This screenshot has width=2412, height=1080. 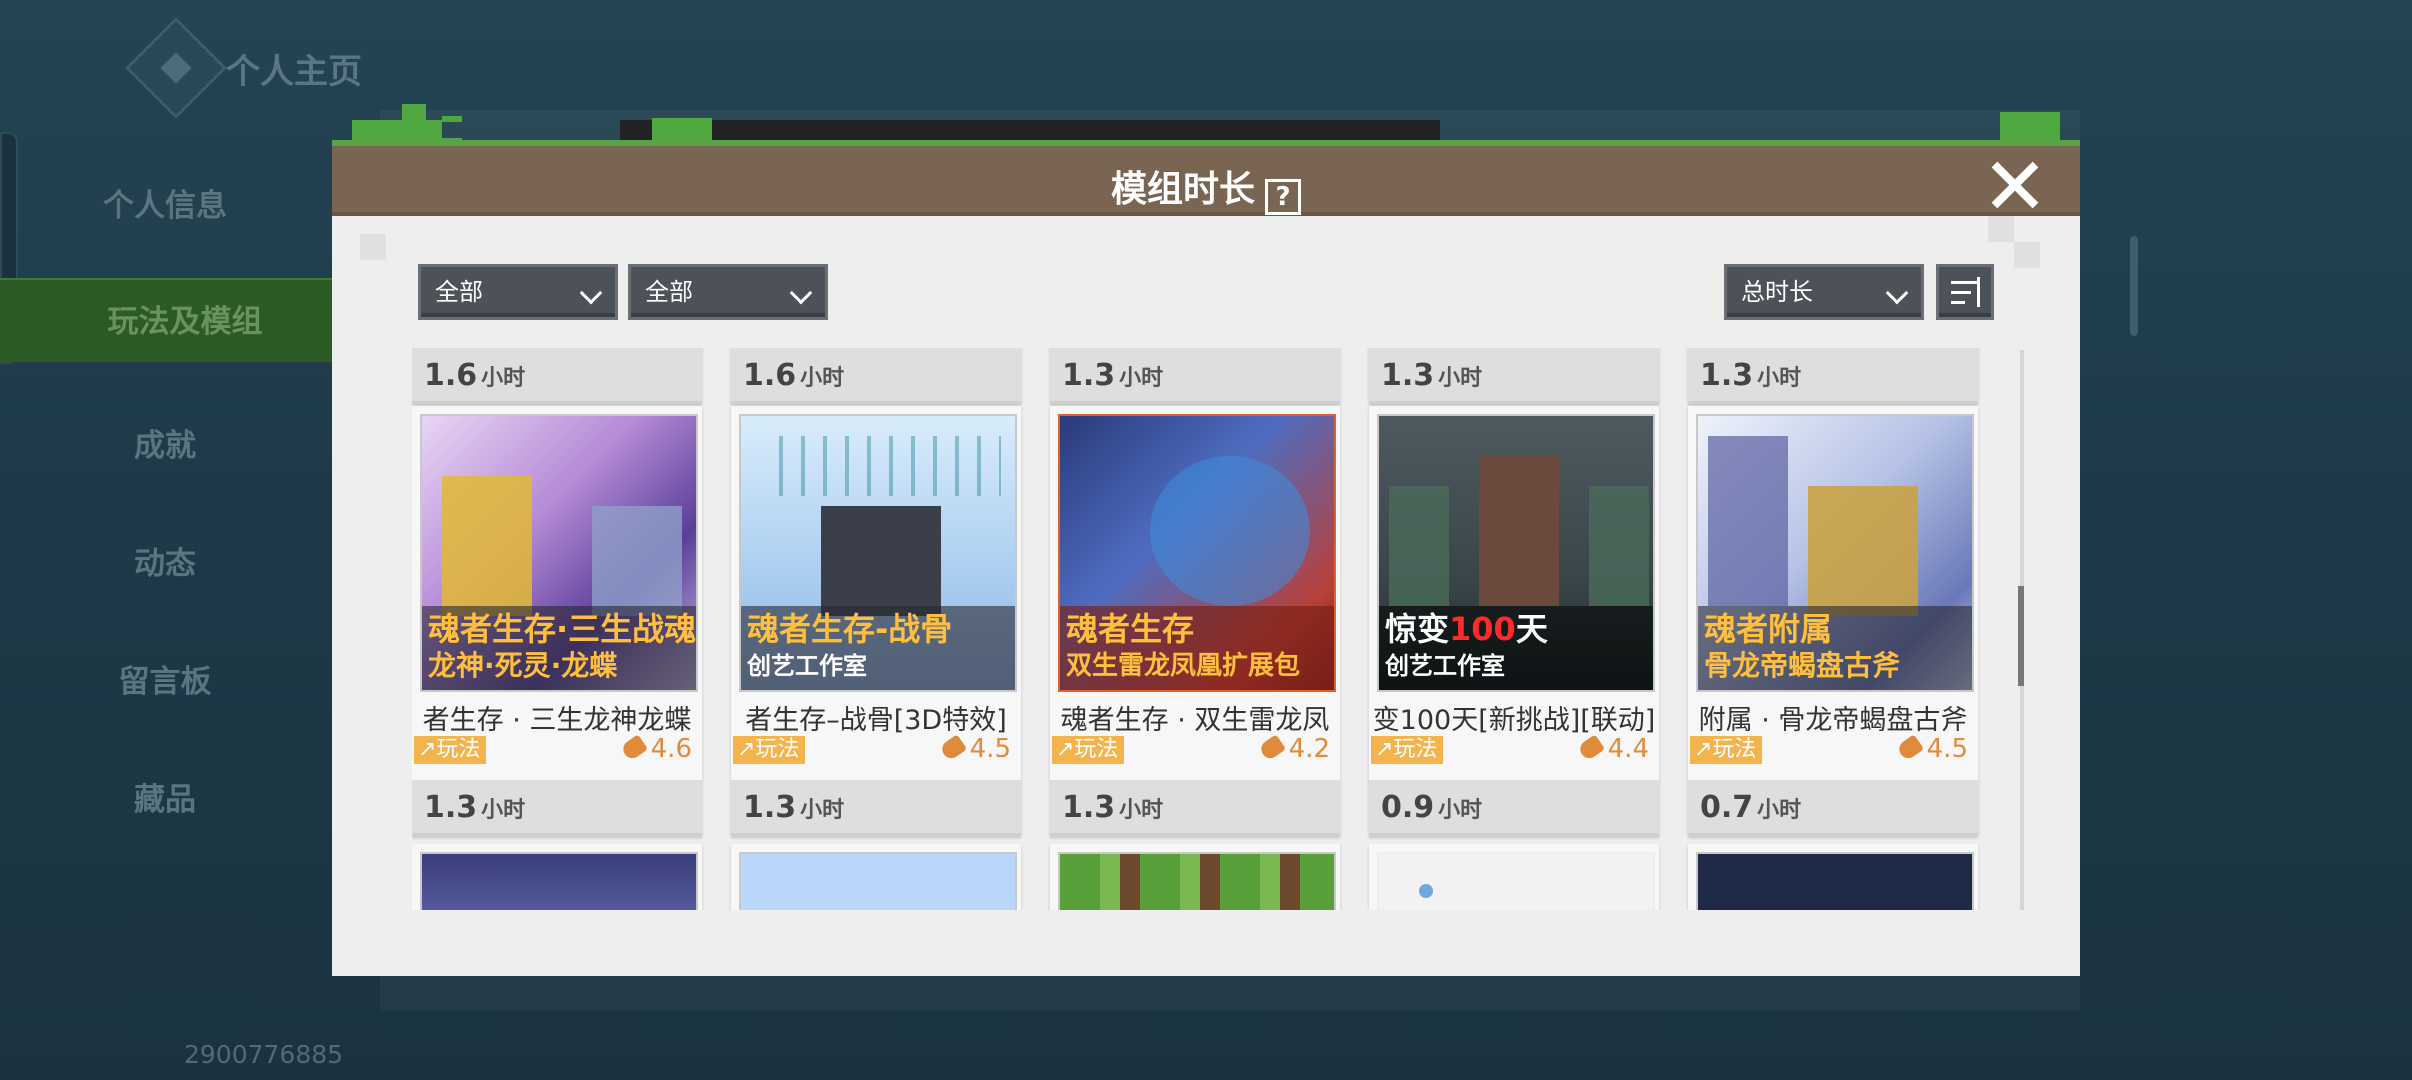 What do you see at coordinates (185, 320) in the screenshot?
I see `sidebar-item-gameplay-mods: 玩法及模组` at bounding box center [185, 320].